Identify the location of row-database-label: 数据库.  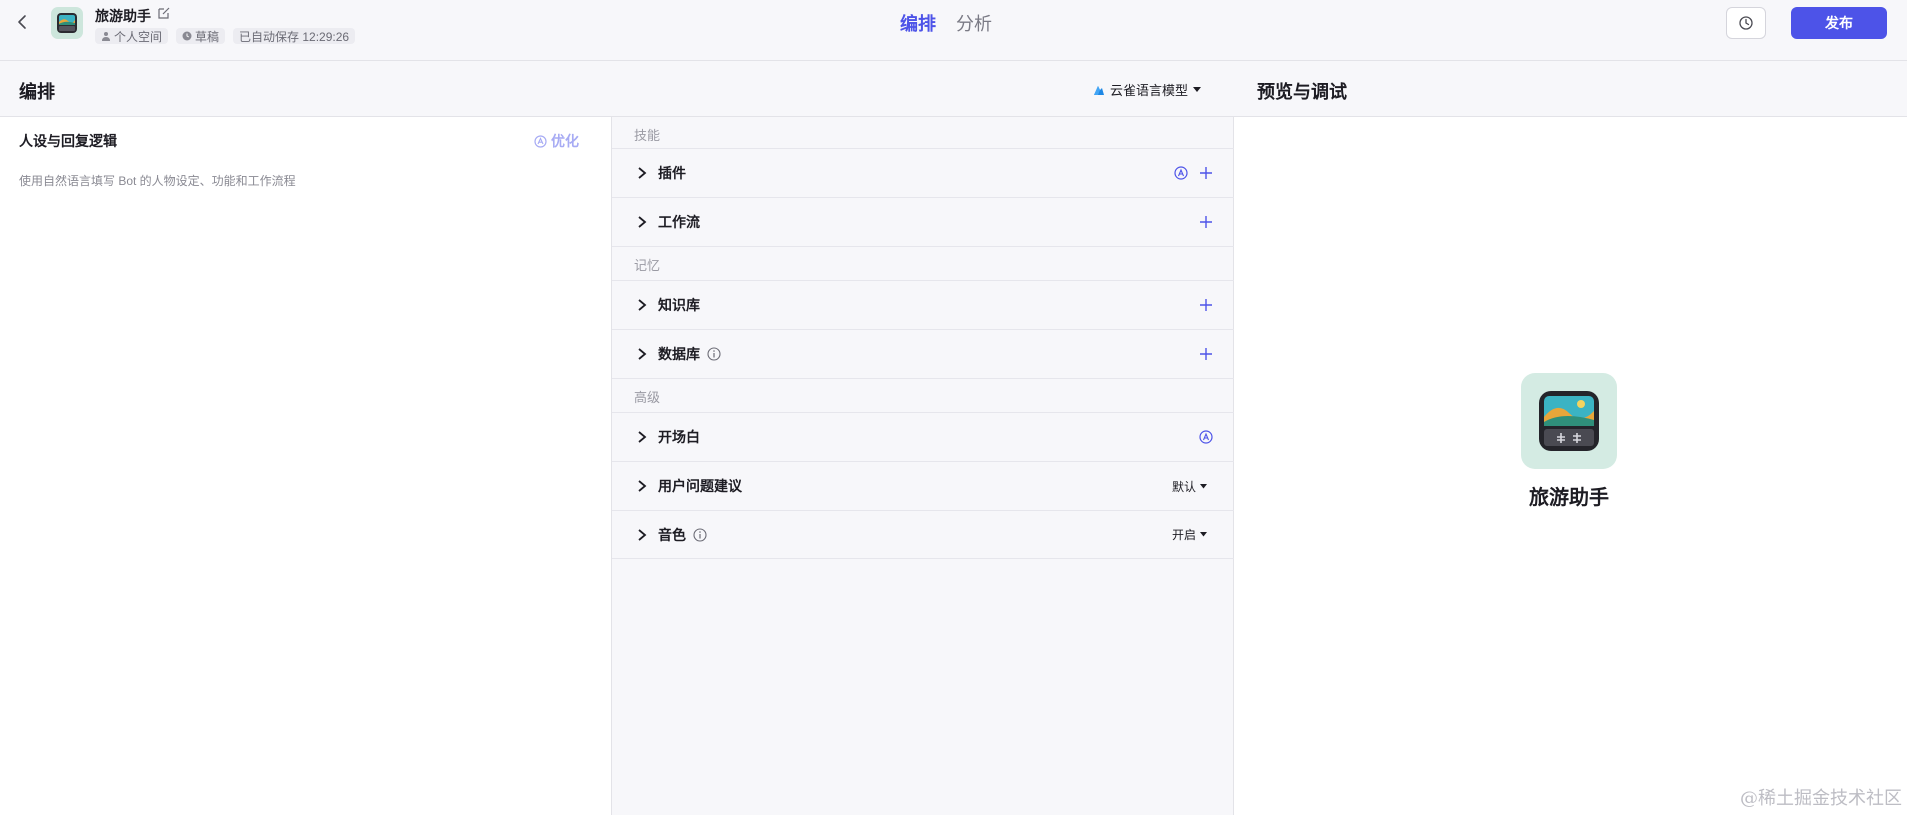
(679, 354).